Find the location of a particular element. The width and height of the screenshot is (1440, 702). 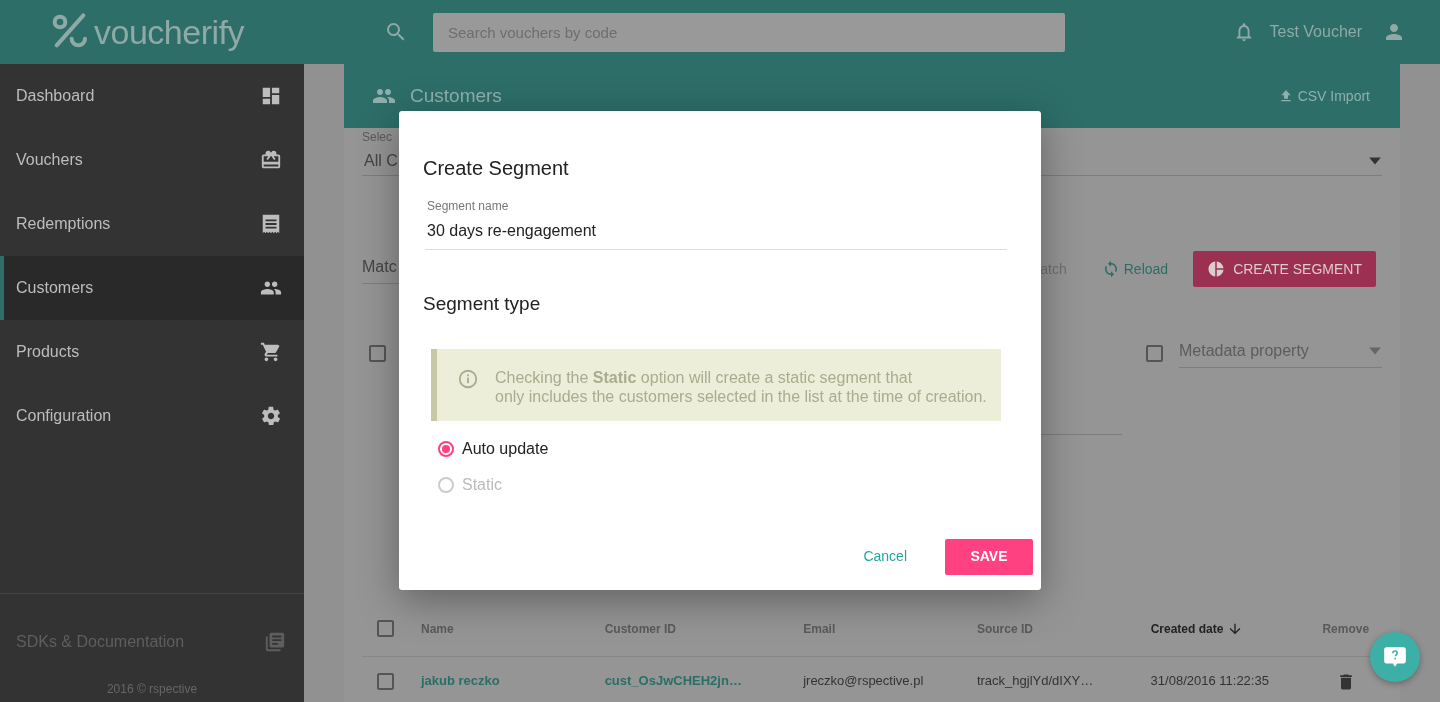

import-button: CSV Import is located at coordinates (1323, 96).